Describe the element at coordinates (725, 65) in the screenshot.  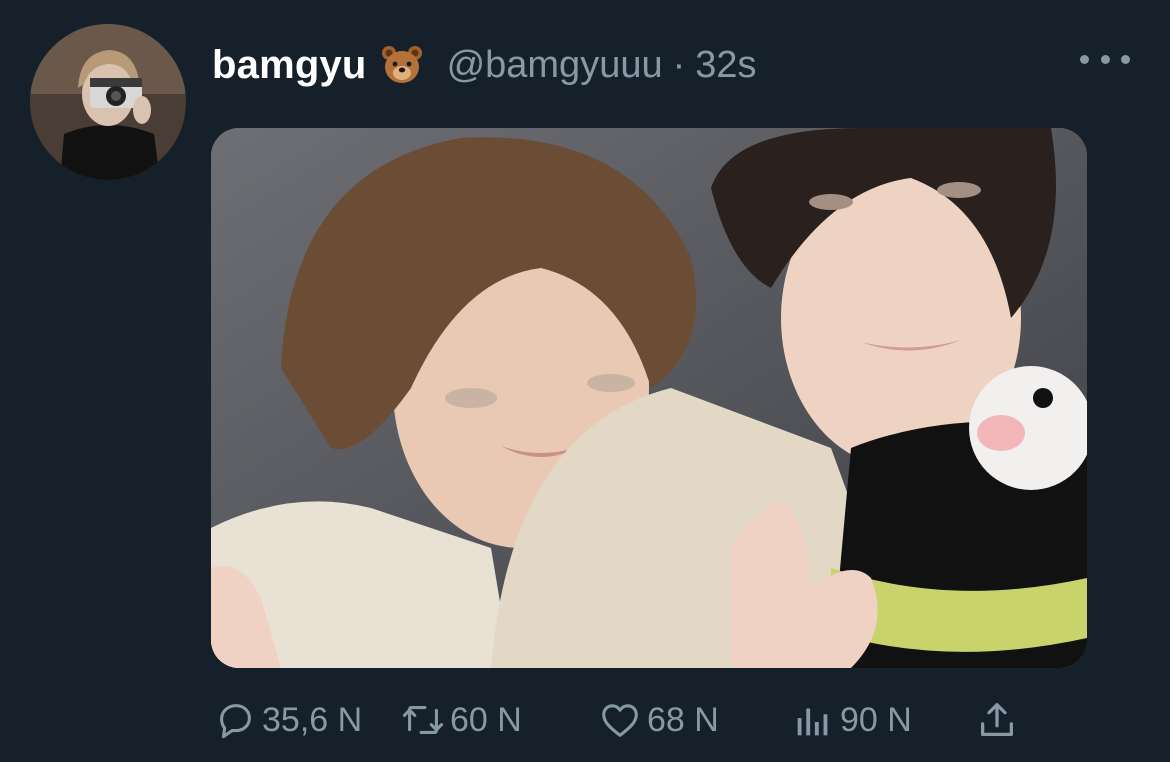
I see `timestamp: 32s` at that location.